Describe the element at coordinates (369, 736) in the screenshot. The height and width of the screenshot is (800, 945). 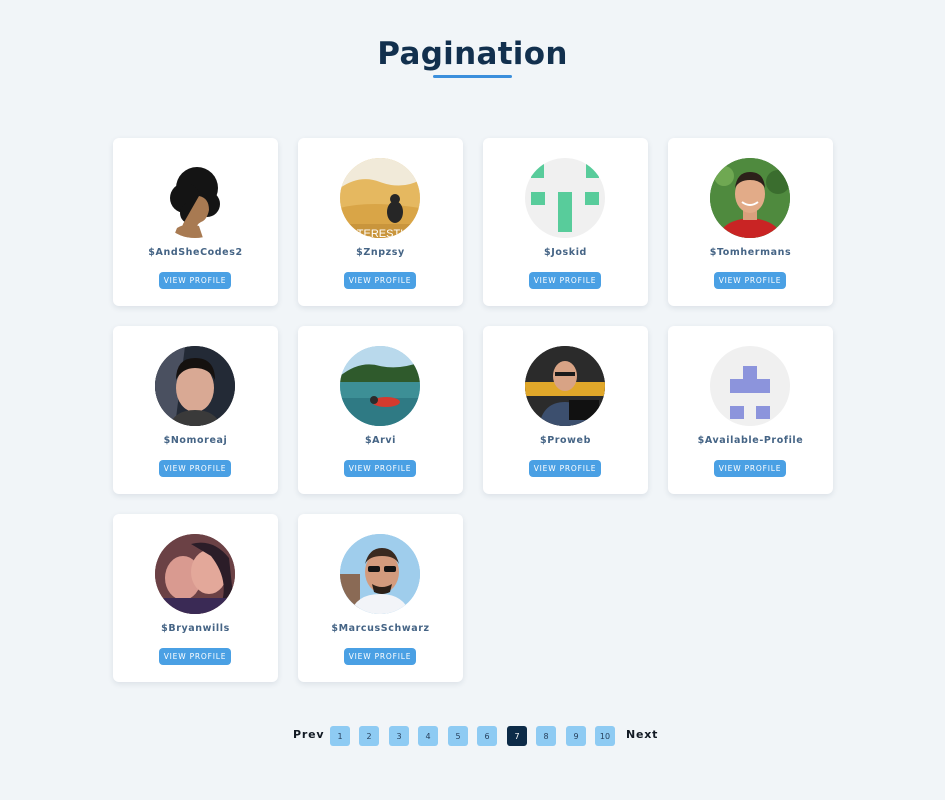
I see `page-button-2: 2` at that location.